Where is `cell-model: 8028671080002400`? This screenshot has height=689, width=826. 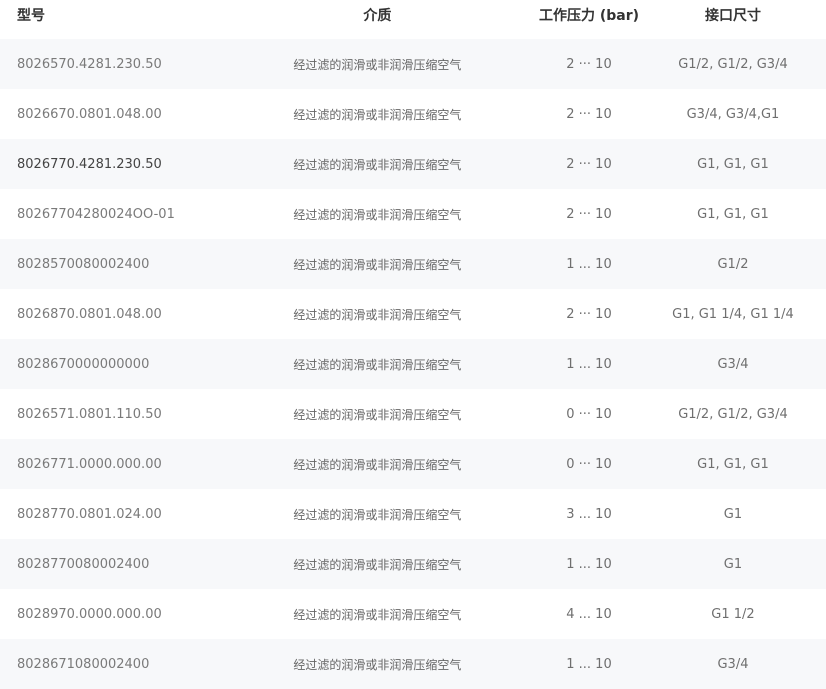 cell-model: 8028671080002400 is located at coordinates (83, 664).